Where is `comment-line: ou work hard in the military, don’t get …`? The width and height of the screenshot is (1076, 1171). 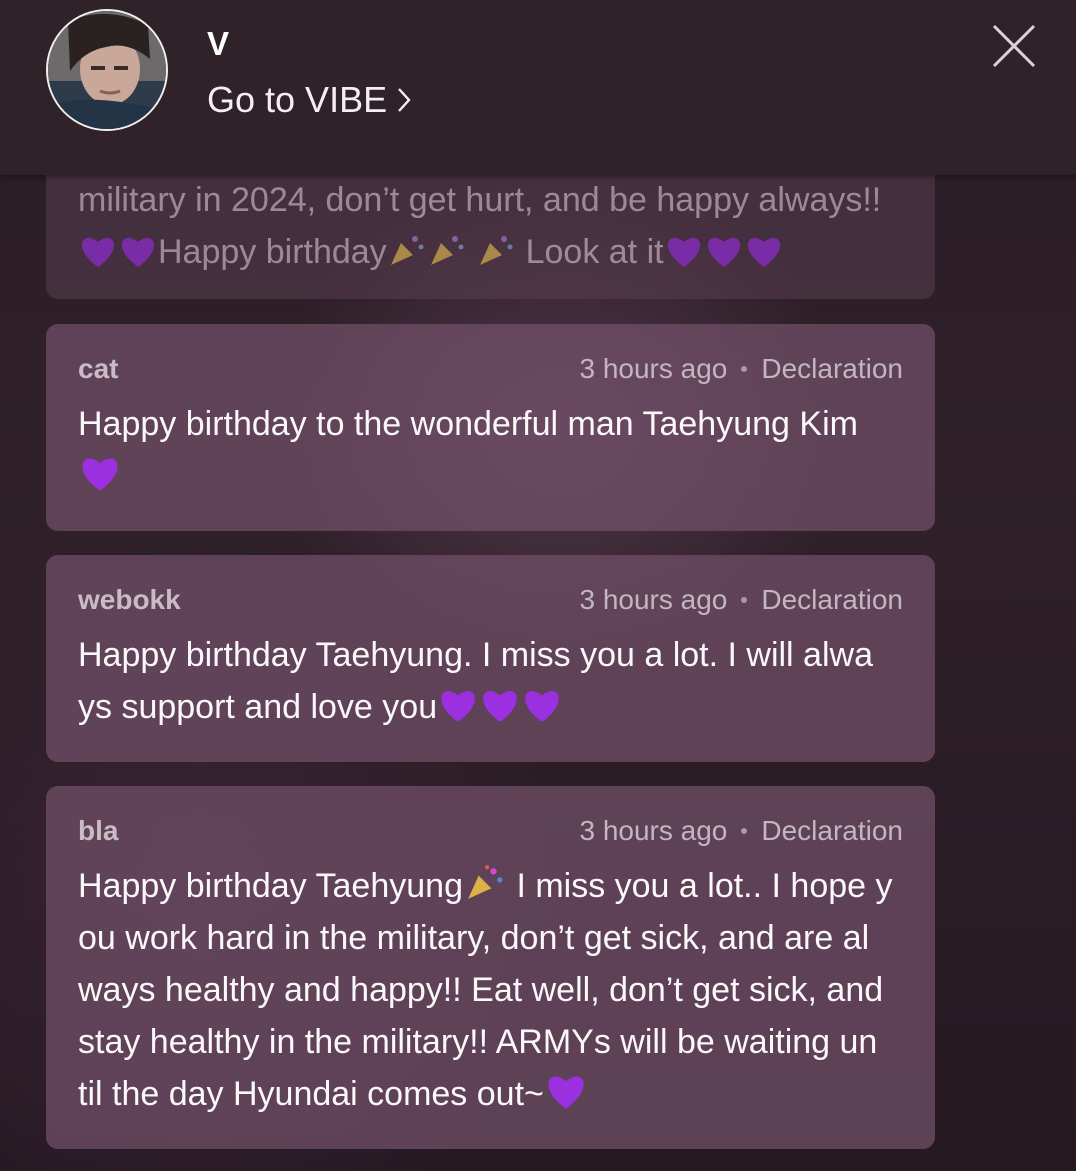 comment-line: ou work hard in the military, don’t get … is located at coordinates (474, 938).